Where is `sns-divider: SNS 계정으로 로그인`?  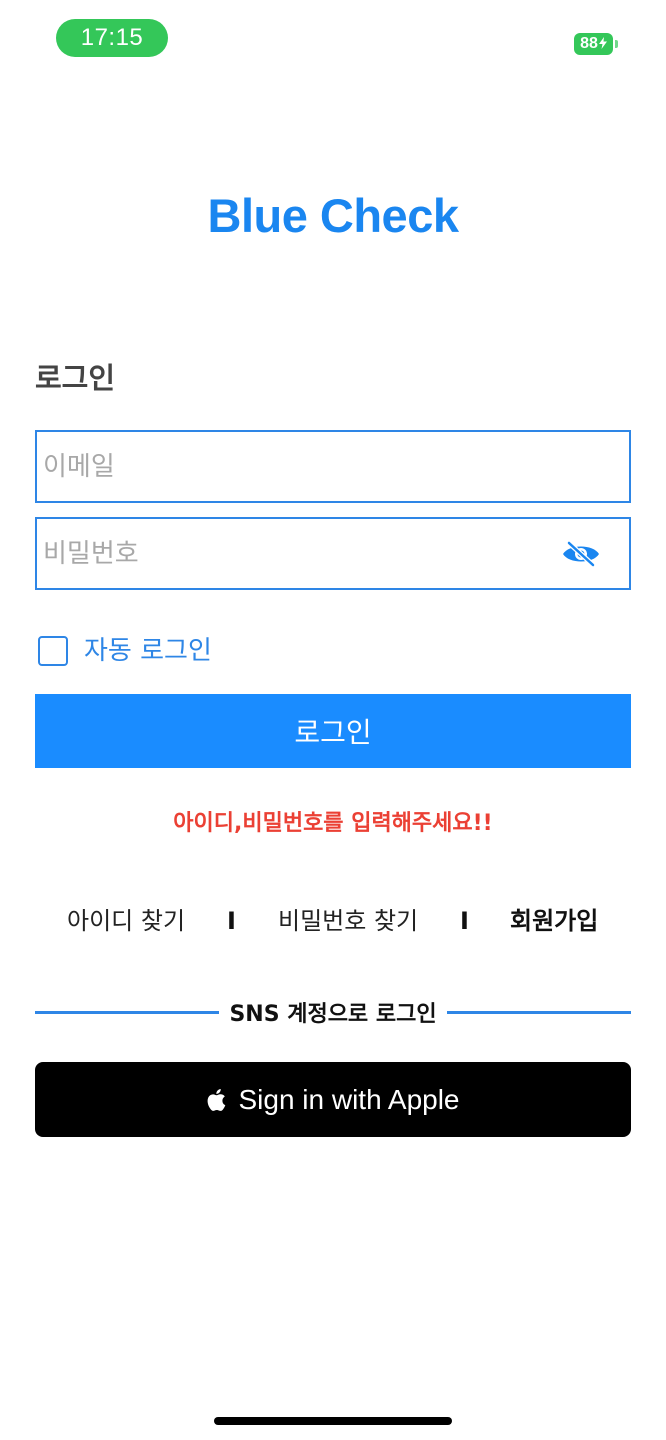
sns-divider: SNS 계정으로 로그인 is located at coordinates (333, 1012).